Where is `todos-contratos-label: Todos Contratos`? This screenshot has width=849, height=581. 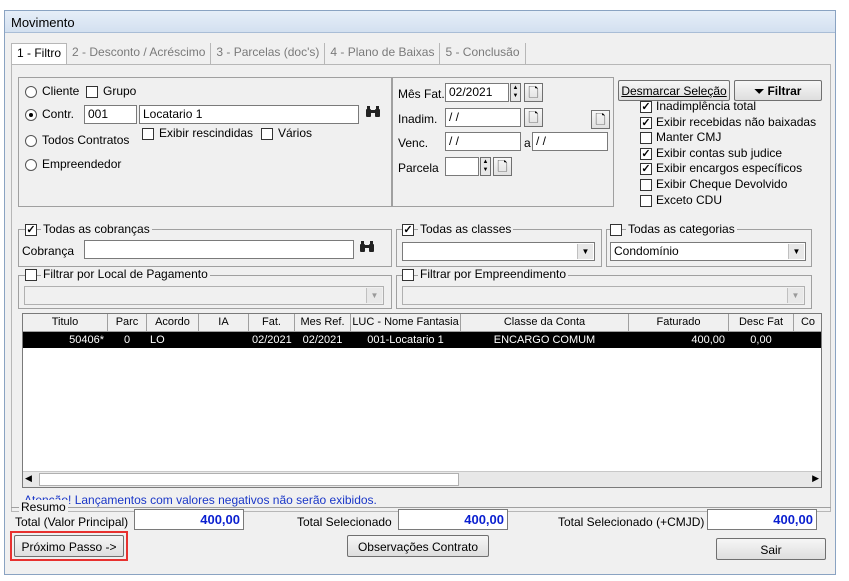
todos-contratos-label: Todos Contratos is located at coordinates (86, 140).